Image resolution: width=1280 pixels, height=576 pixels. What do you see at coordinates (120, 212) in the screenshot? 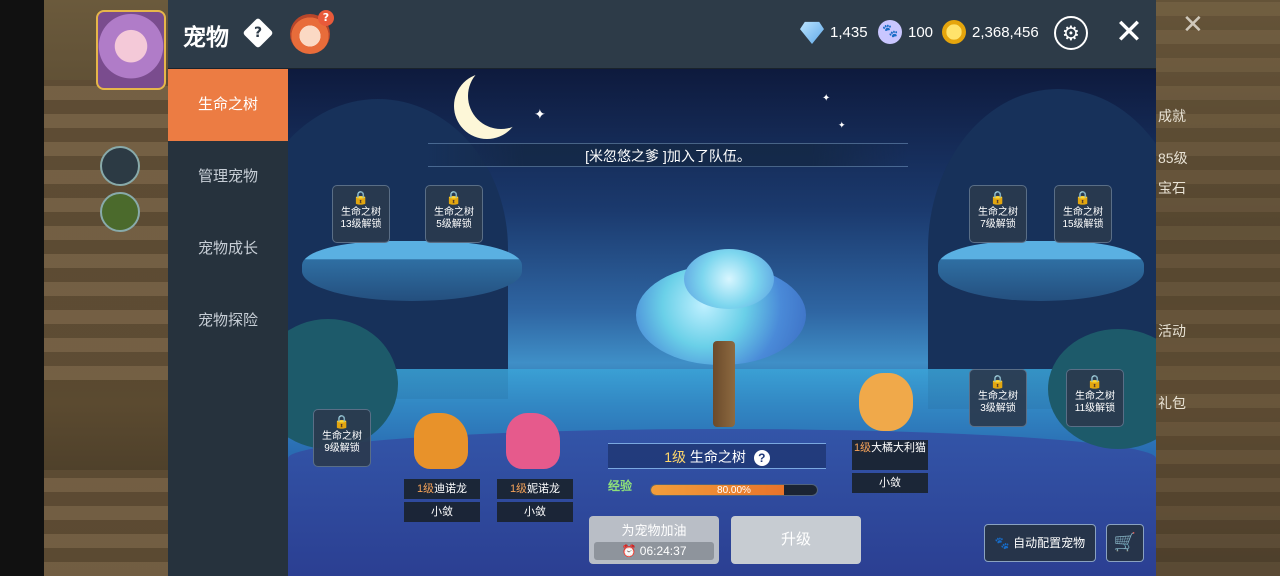
I see `game-quest-icon` at bounding box center [120, 212].